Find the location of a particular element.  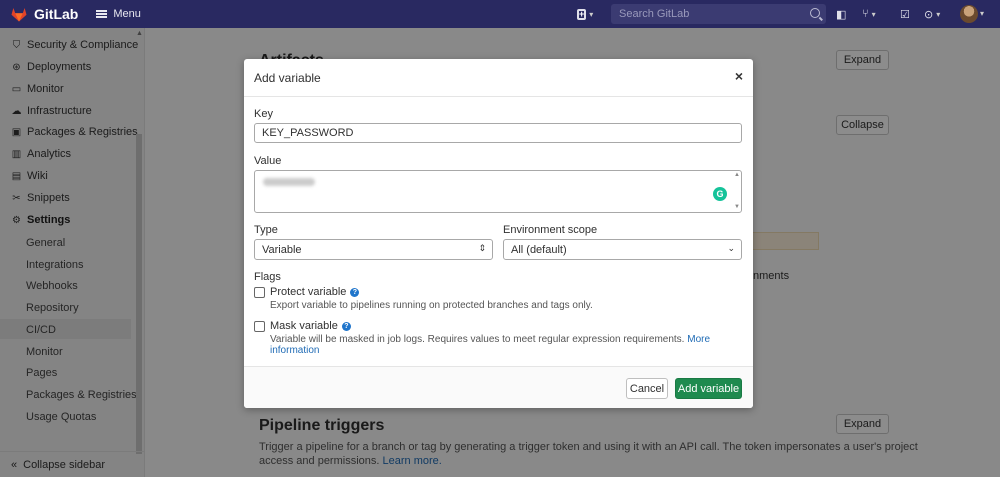

close-icon: × is located at coordinates (739, 76).